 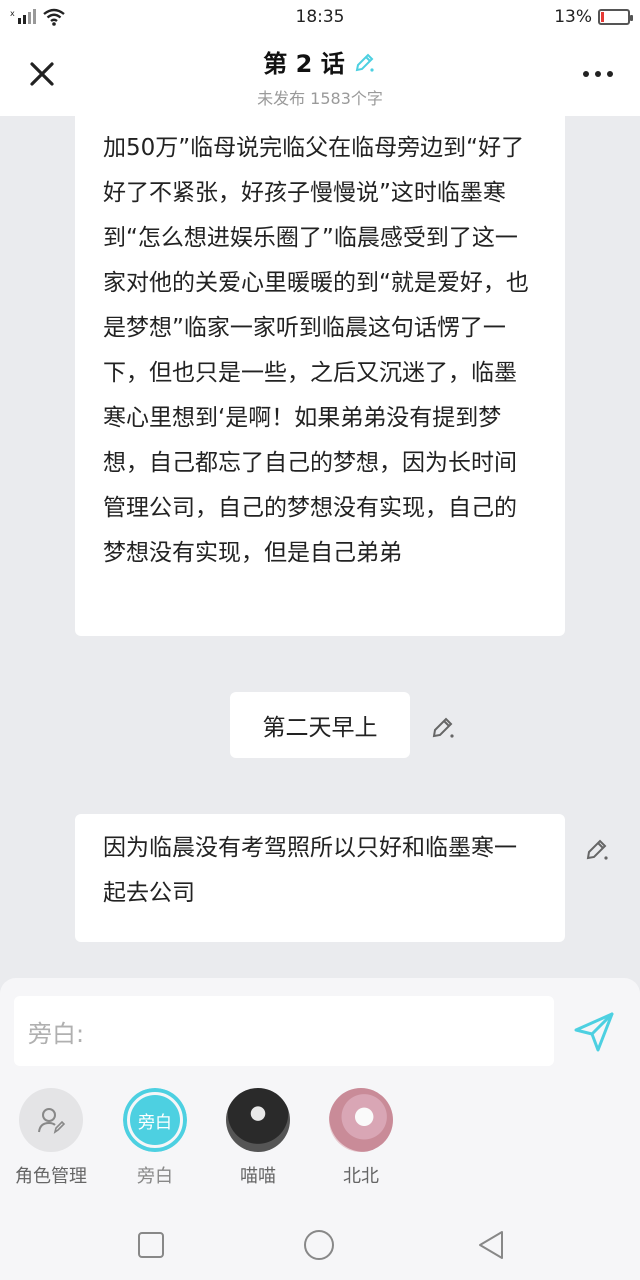 What do you see at coordinates (284, 1031) in the screenshot?
I see `message-input: 旁白:` at bounding box center [284, 1031].